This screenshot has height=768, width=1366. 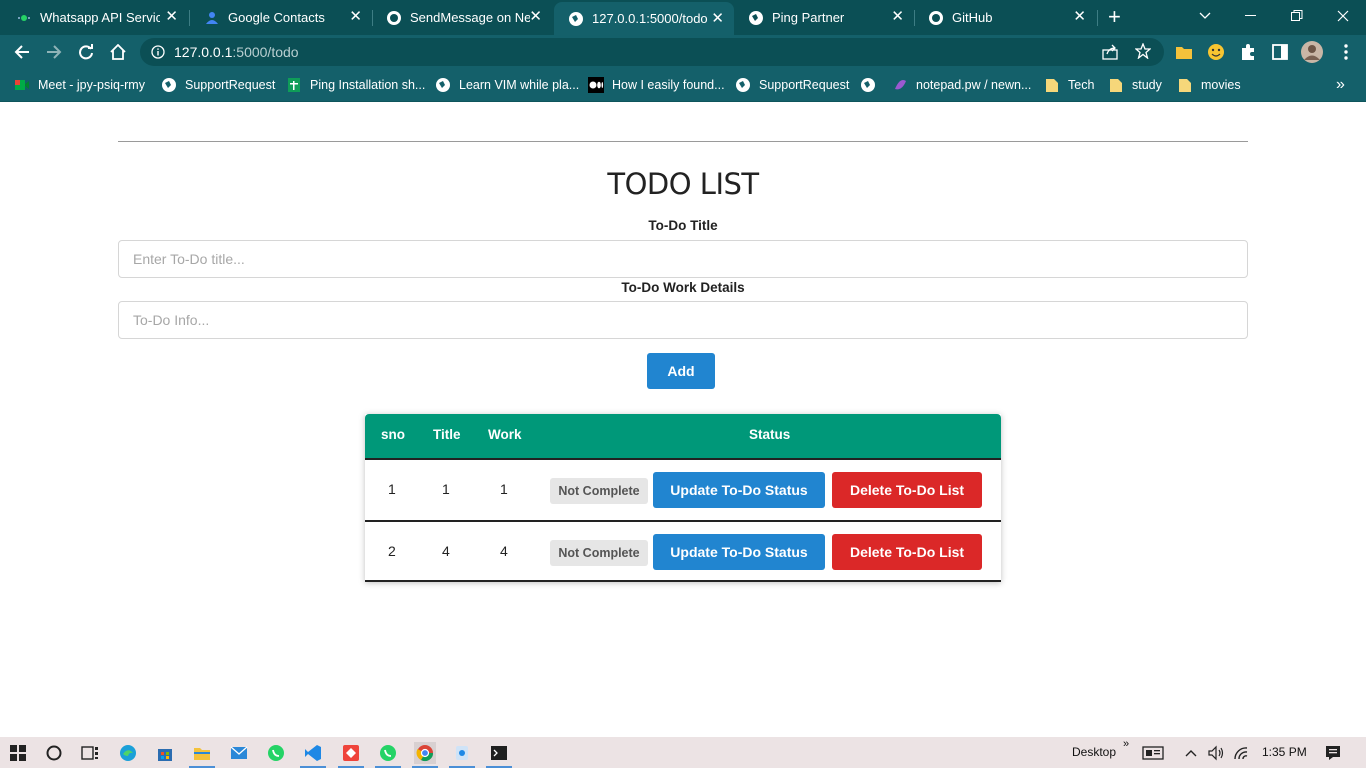 What do you see at coordinates (599, 553) in the screenshot?
I see `status-badge: Not Complete` at bounding box center [599, 553].